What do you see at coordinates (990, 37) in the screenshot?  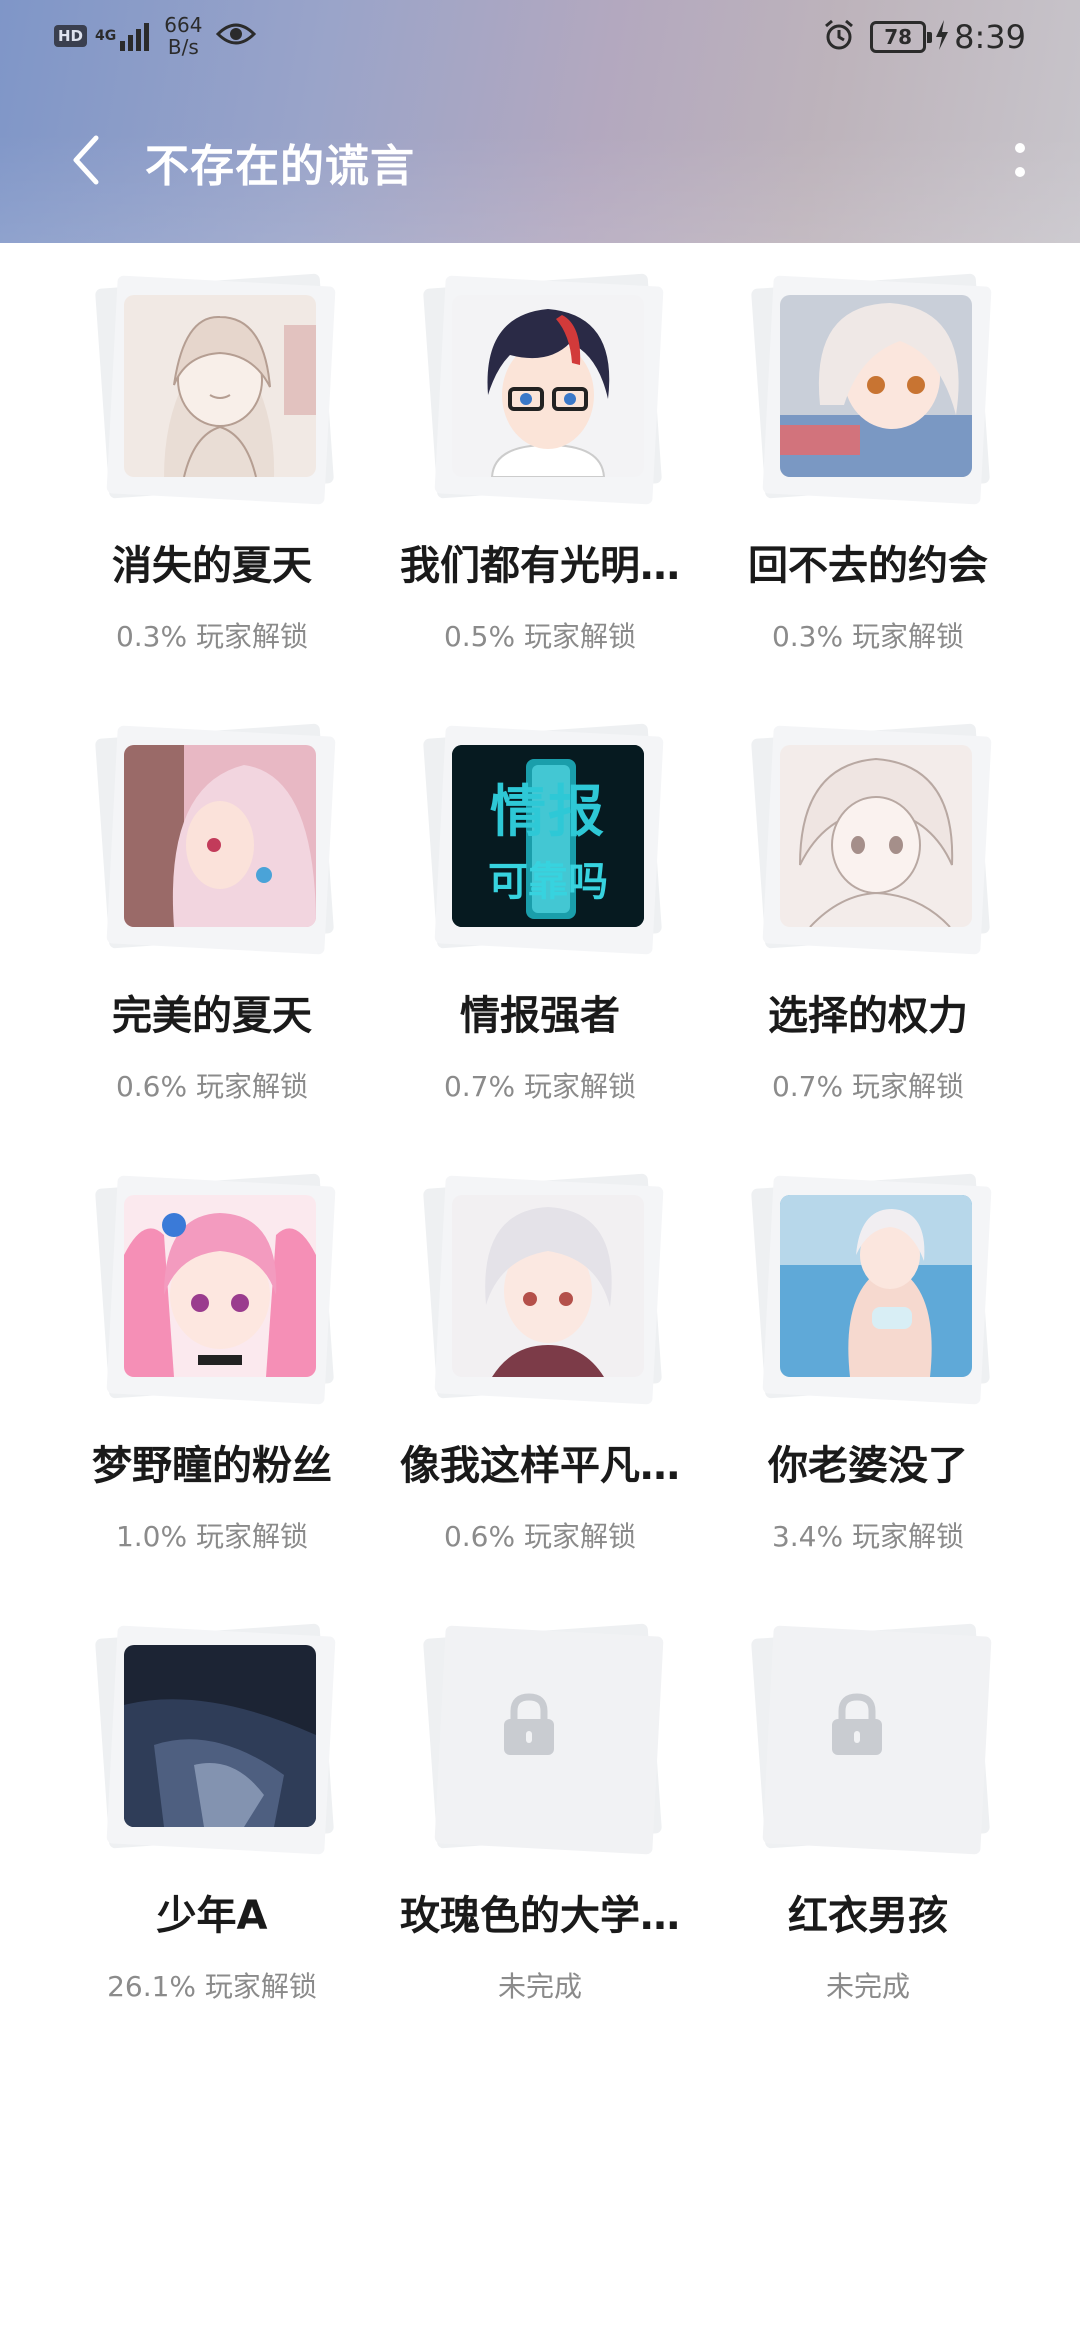 I see `clock: 8:39` at bounding box center [990, 37].